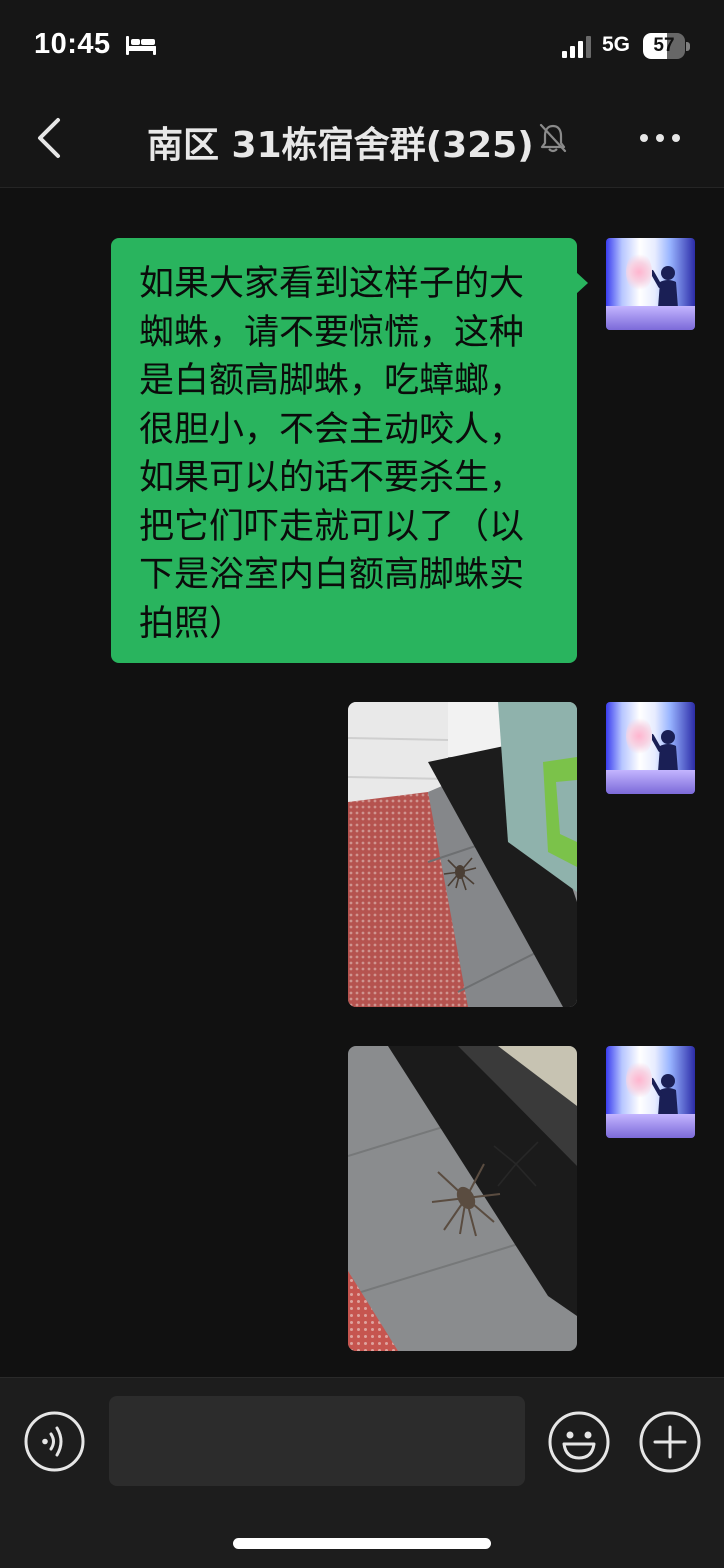 Image resolution: width=724 pixels, height=1568 pixels. Describe the element at coordinates (72, 44) in the screenshot. I see `status-time: 10:45` at that location.